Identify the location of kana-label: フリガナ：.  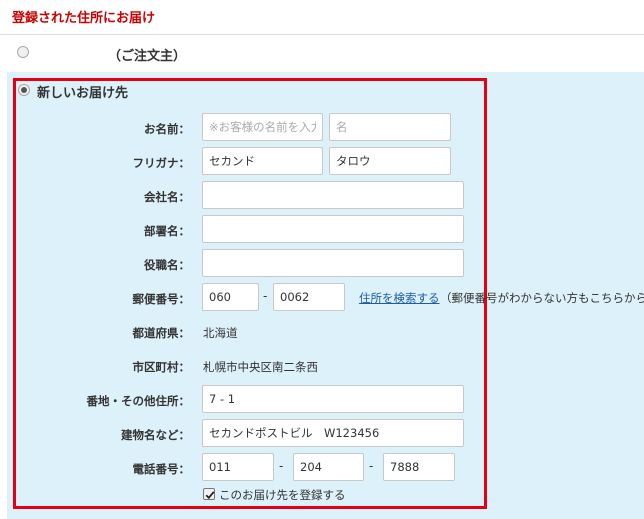
(161, 163).